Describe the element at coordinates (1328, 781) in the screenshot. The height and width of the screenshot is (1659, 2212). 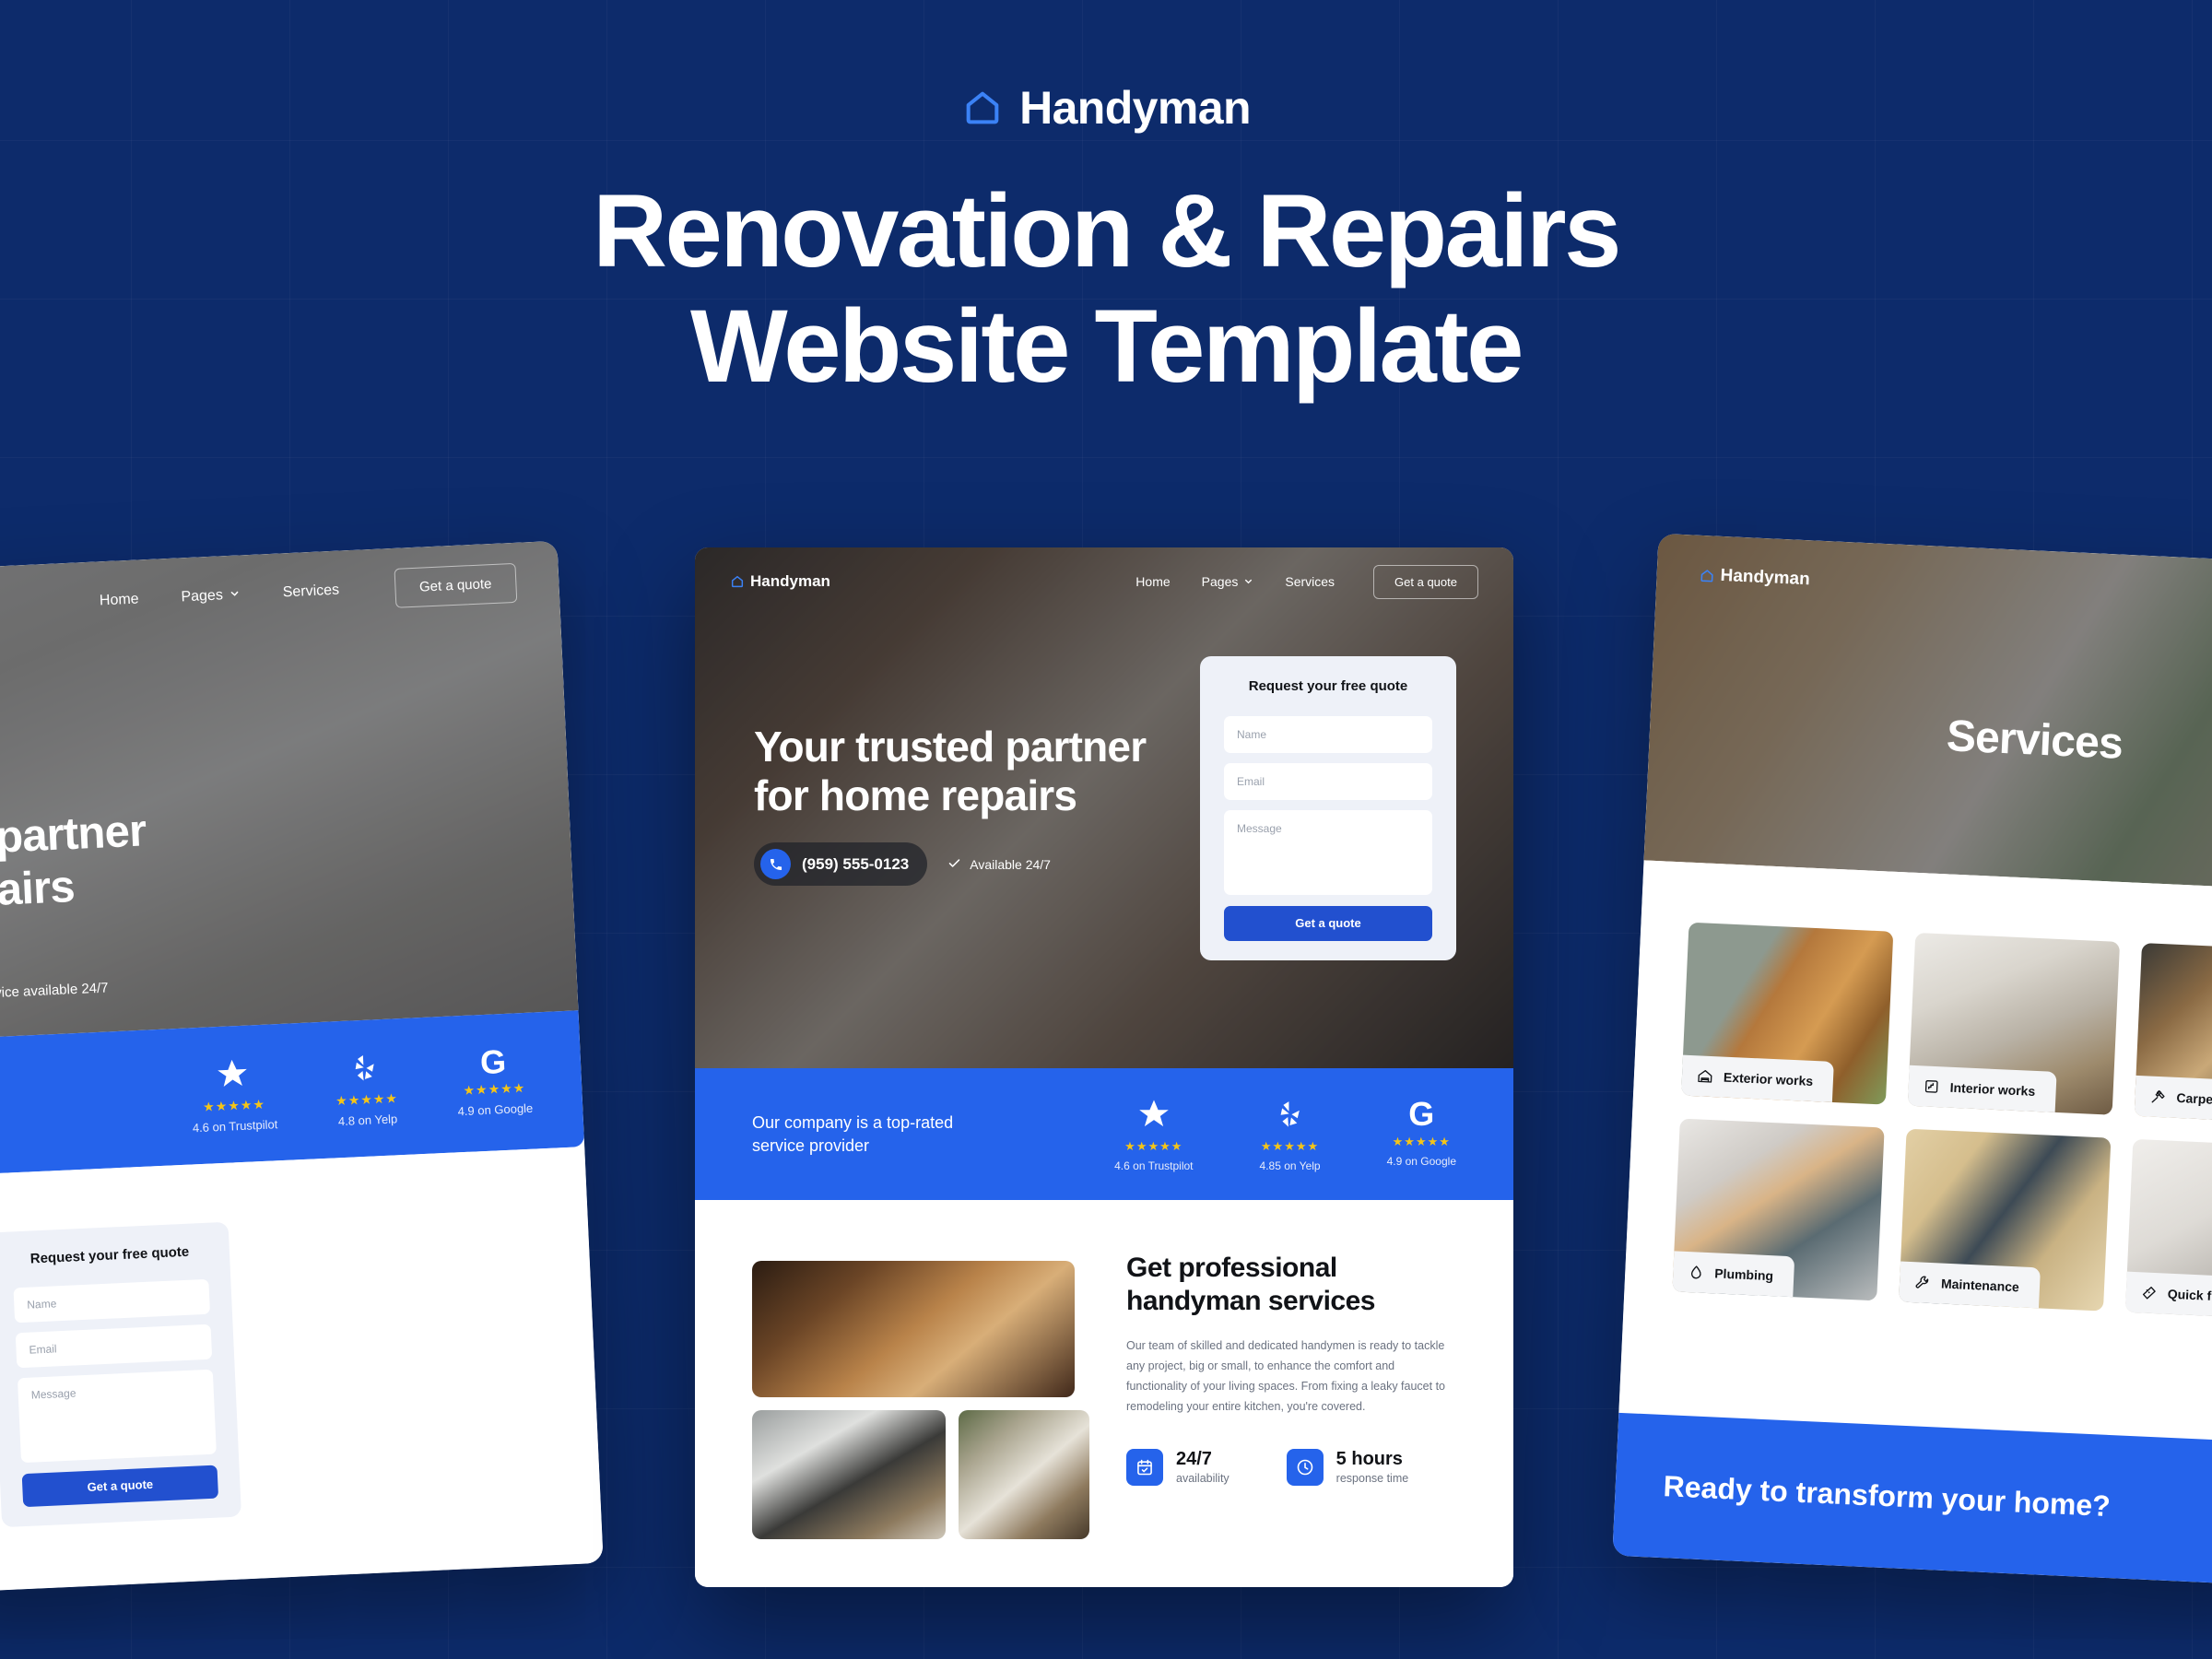
I see `quote-email-input-center: Email` at that location.